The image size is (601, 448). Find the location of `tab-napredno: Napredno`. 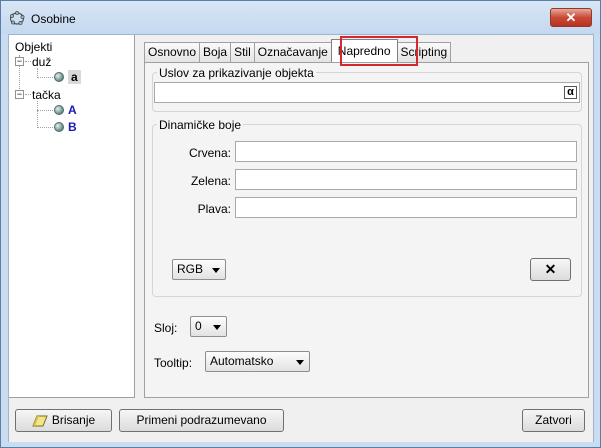

tab-napredno: Napredno is located at coordinates (364, 50).